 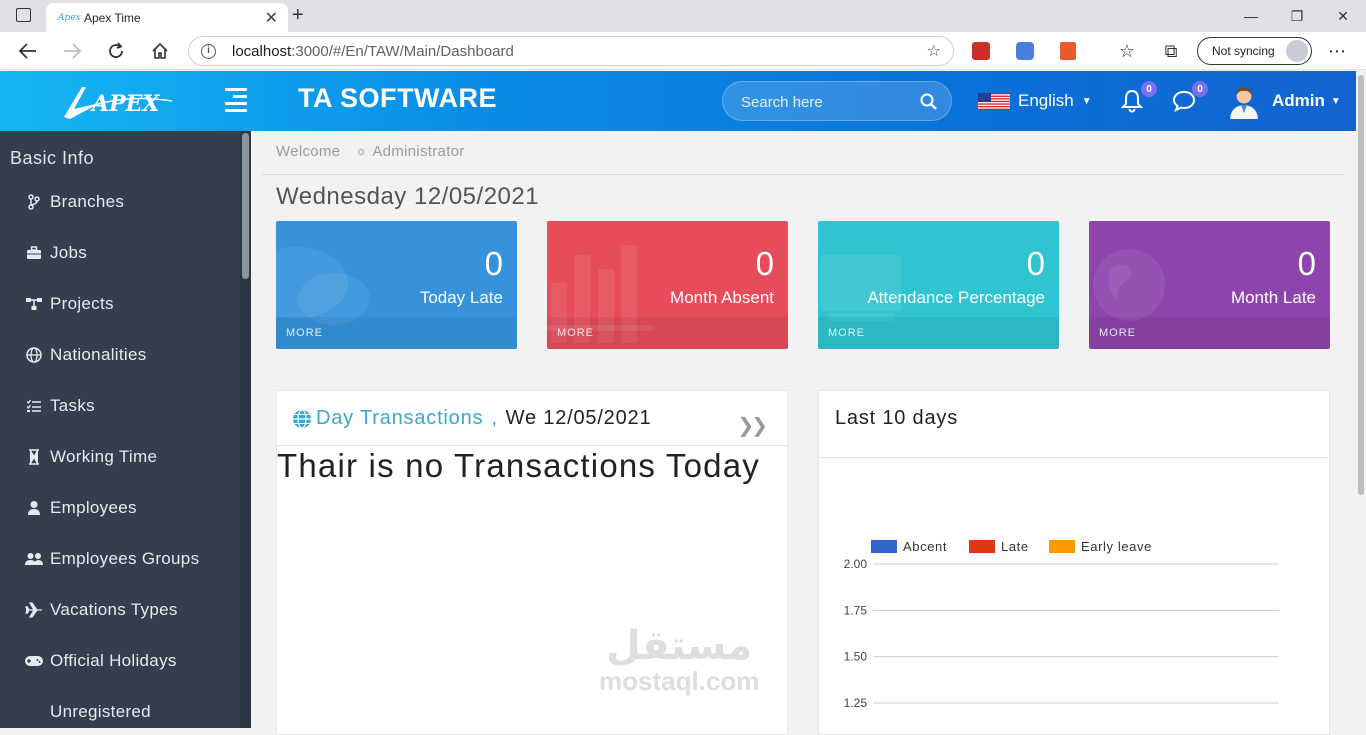 I want to click on sync-button: Not syncing, so click(x=1254, y=51).